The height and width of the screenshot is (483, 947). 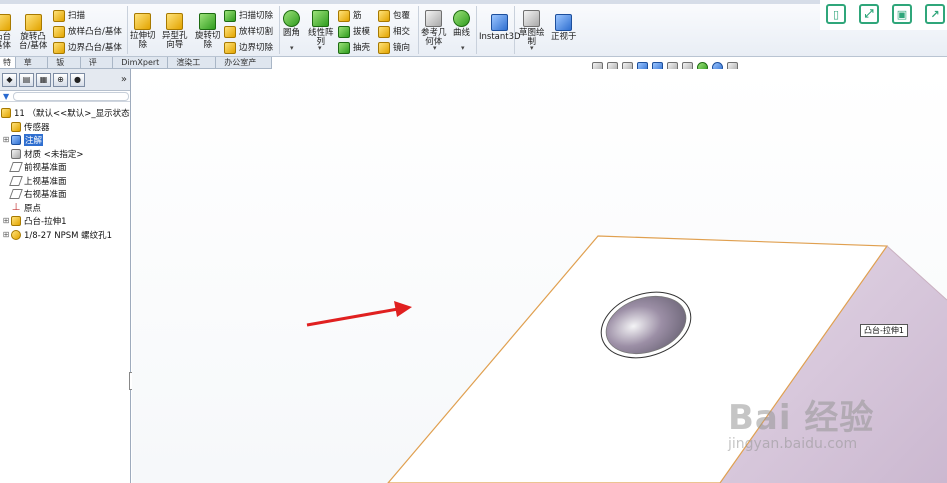 What do you see at coordinates (64, 67) in the screenshot?
I see `tab-sheet-metal: 钣金` at bounding box center [64, 67].